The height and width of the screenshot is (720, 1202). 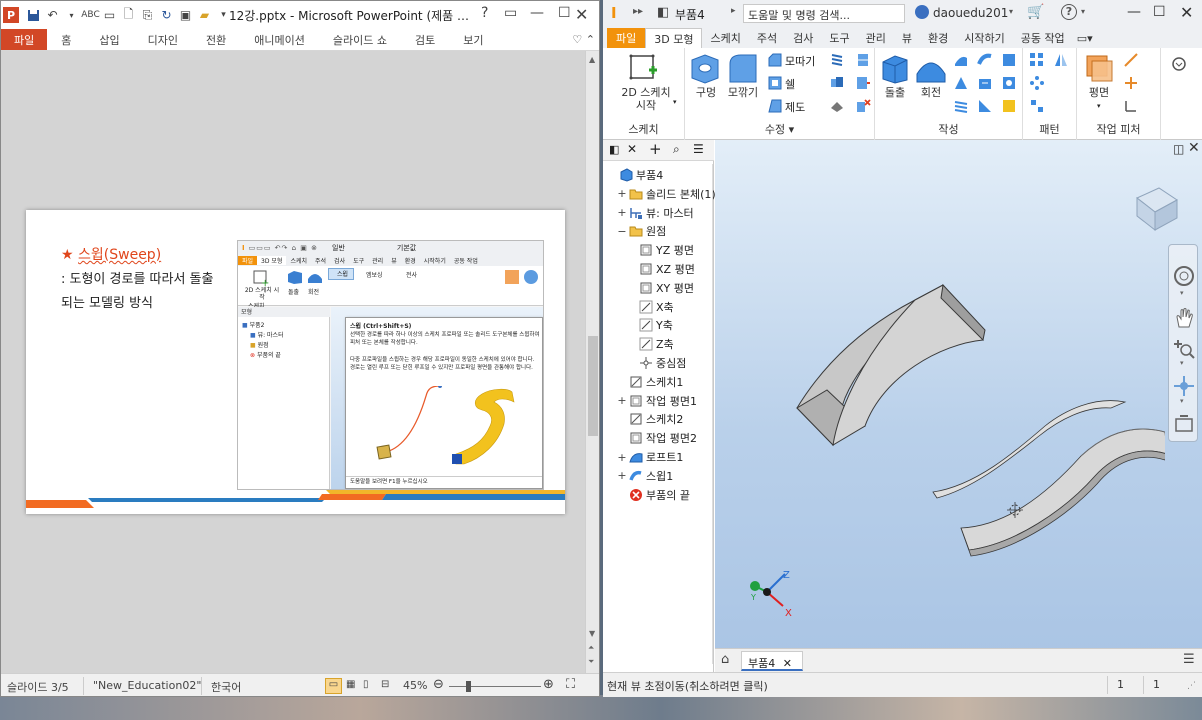 I want to click on tab-get-started: 시작하기, so click(x=984, y=38).